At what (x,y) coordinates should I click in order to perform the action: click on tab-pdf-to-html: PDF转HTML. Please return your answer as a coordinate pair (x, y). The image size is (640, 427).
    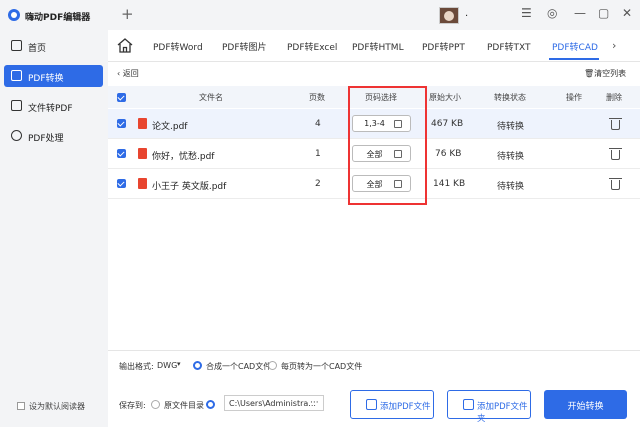
    Looking at the image, I should click on (378, 46).